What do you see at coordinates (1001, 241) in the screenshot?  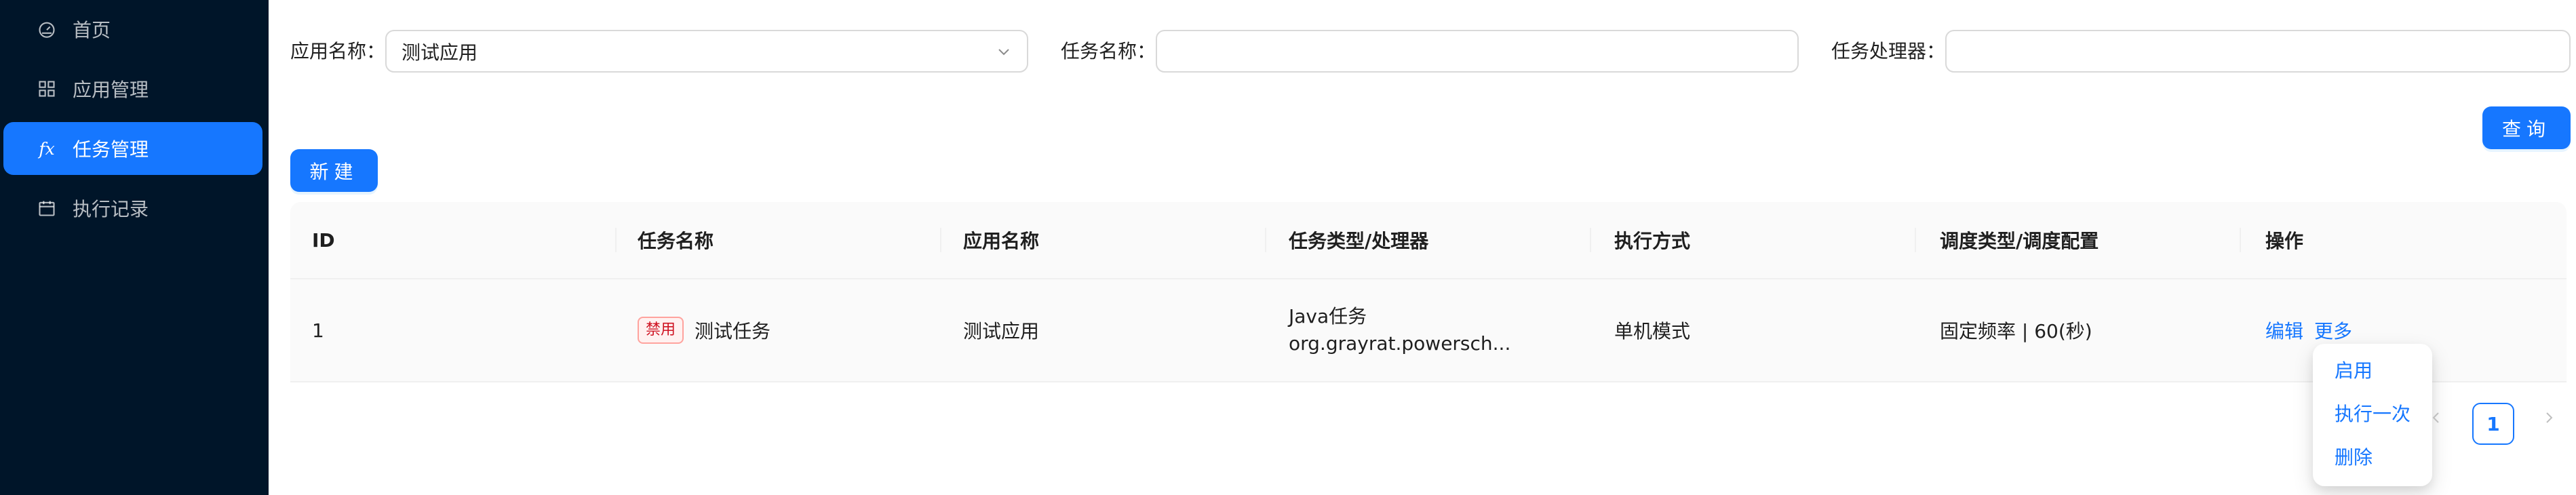 I see `column-header-app-name: 应用名称` at bounding box center [1001, 241].